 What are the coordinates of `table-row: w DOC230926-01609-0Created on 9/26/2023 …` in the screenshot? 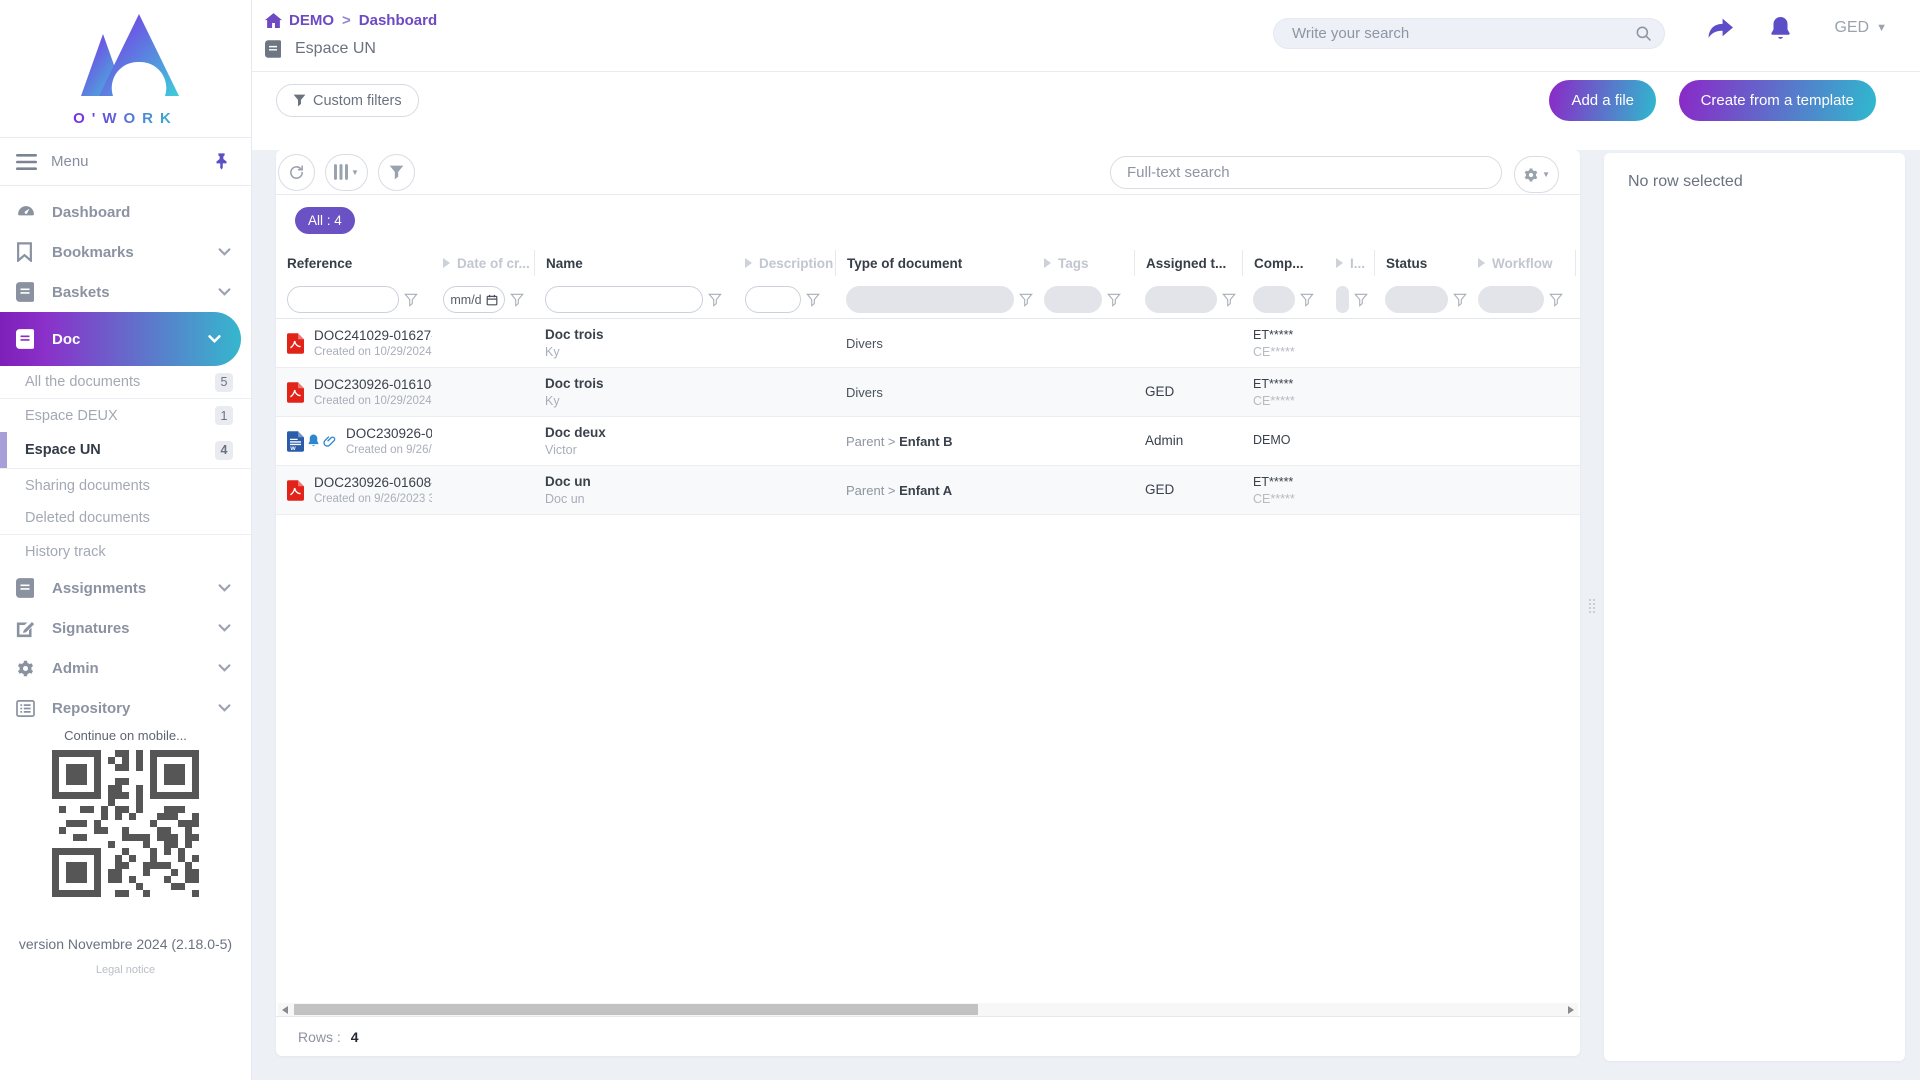 It's located at (928, 441).